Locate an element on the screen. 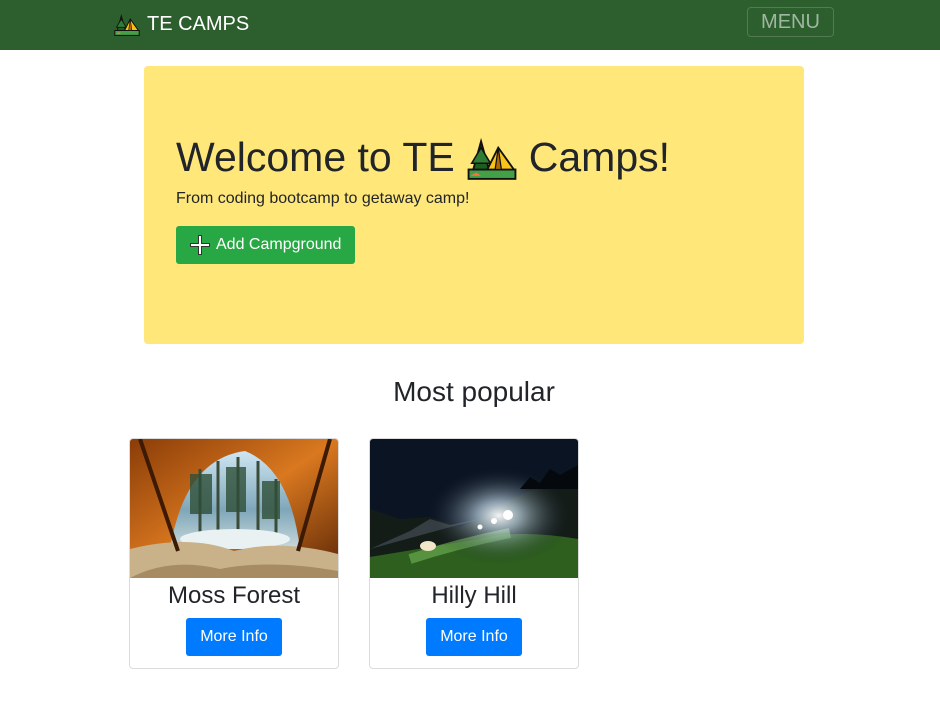  top-navbar: TE CAMPS MENU is located at coordinates (470, 25).